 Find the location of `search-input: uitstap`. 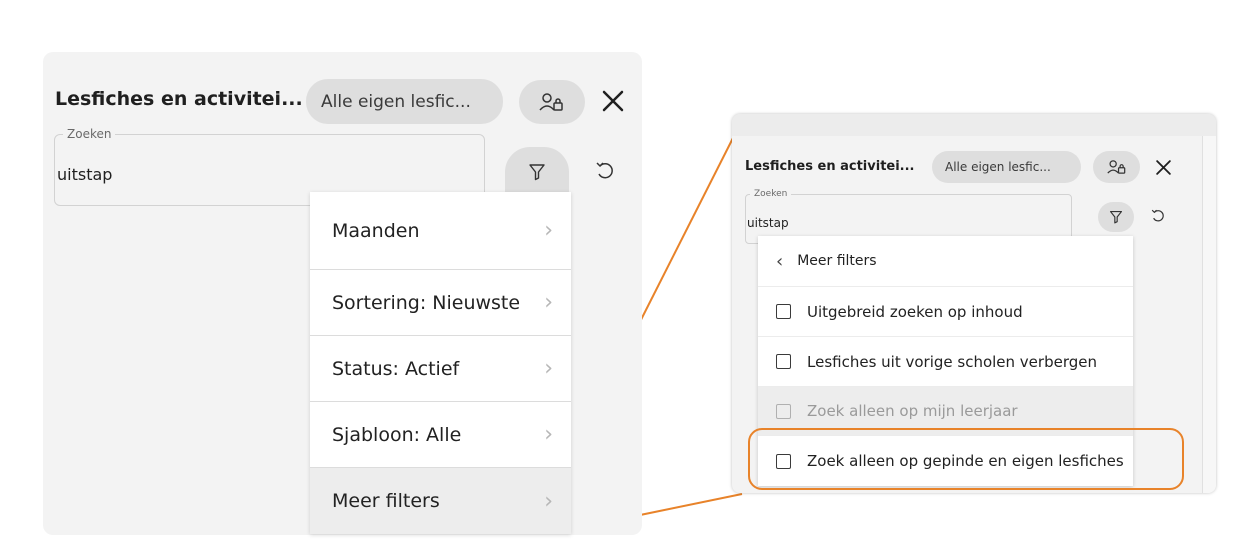

search-input: uitstap is located at coordinates (84, 174).